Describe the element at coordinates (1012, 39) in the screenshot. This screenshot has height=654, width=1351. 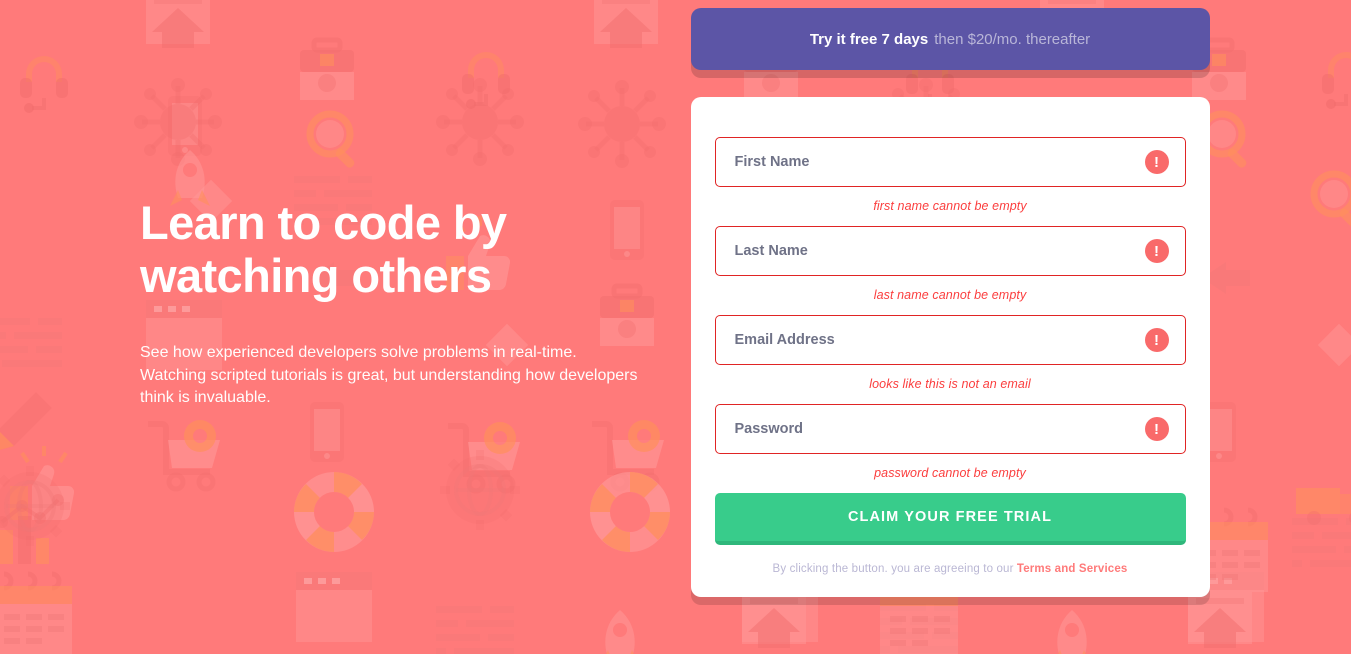
I see `promo-banner-rest: then $20/mo. thereafter` at that location.